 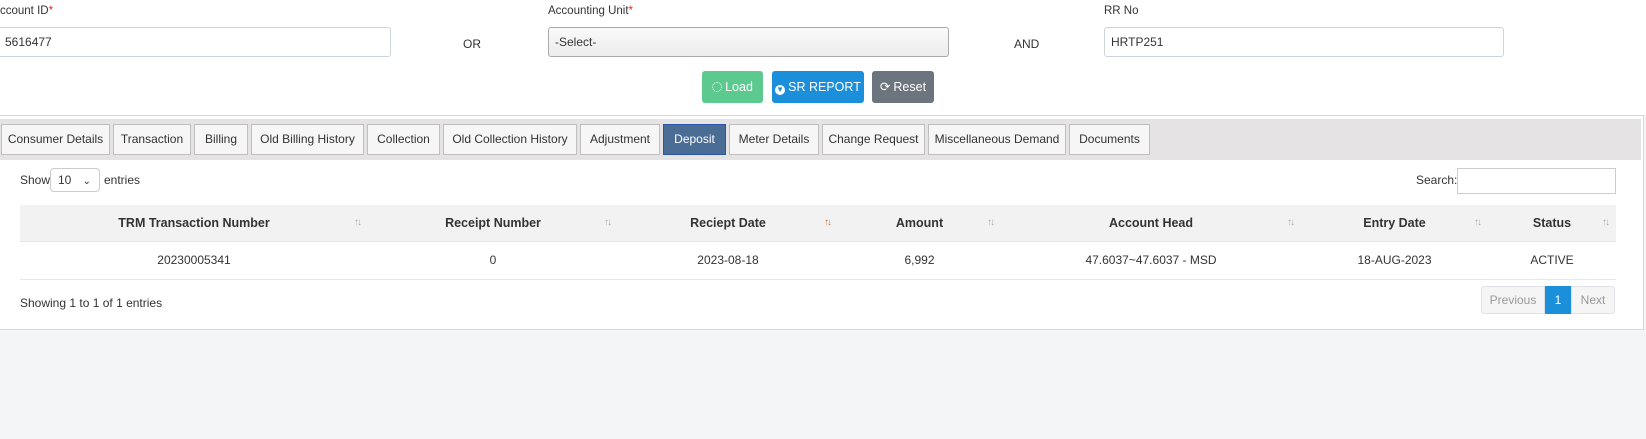 I want to click on pagination-previous: Previous, so click(x=1513, y=300).